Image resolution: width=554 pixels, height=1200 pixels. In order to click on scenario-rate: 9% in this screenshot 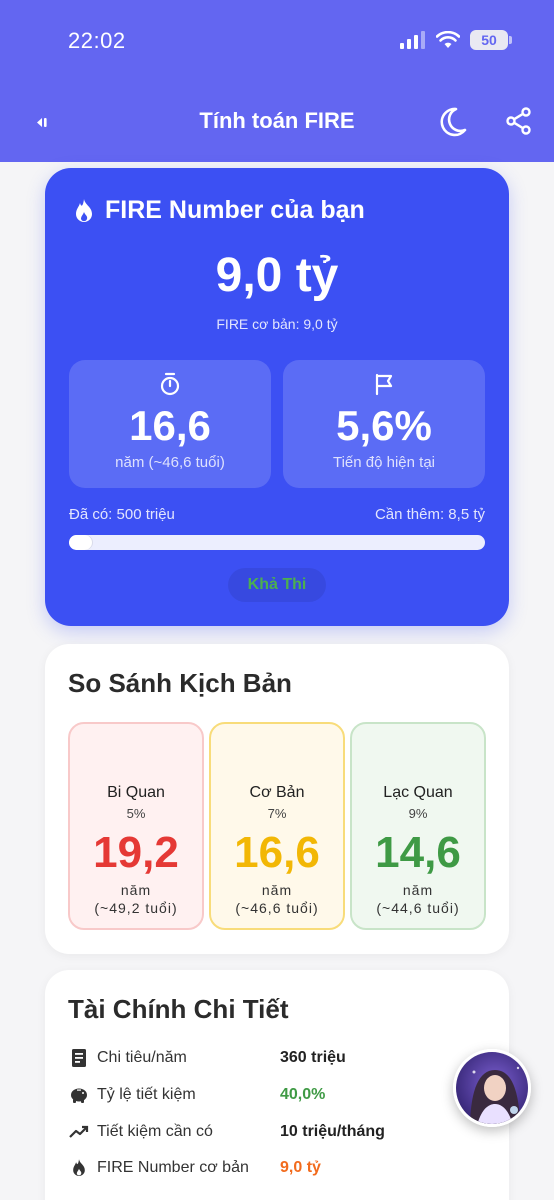, I will do `click(418, 813)`.